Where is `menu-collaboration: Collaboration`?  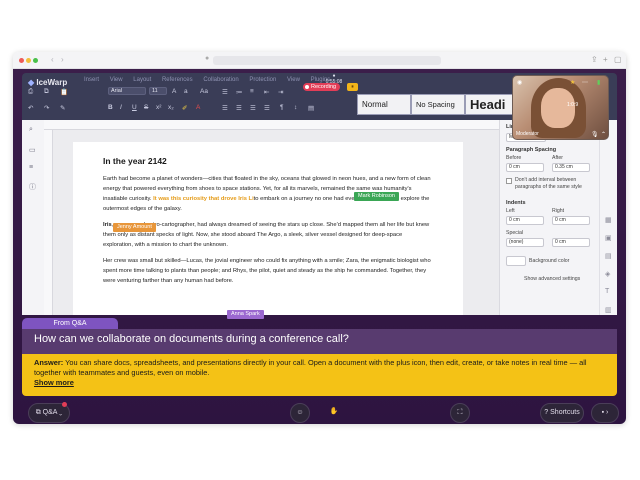 menu-collaboration: Collaboration is located at coordinates (220, 80).